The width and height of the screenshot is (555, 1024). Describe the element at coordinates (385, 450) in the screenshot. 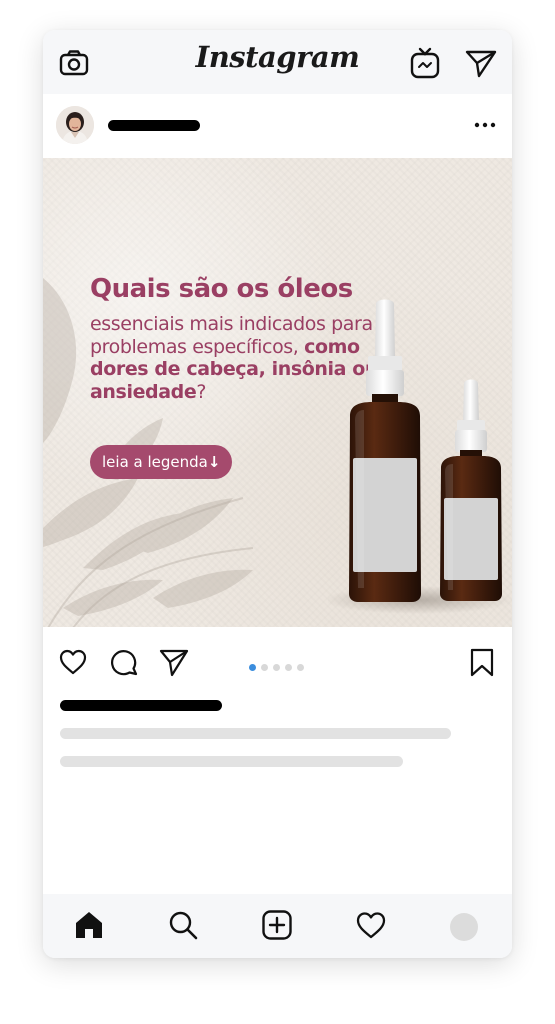

I see `large-dropper-bottle` at that location.